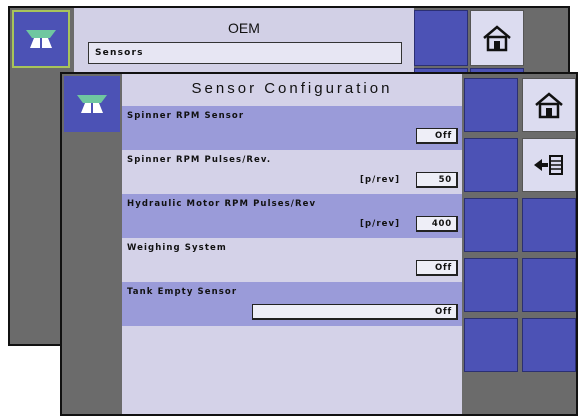  Describe the element at coordinates (182, 292) in the screenshot. I see `setting-label: Tank Empty Sensor` at that location.